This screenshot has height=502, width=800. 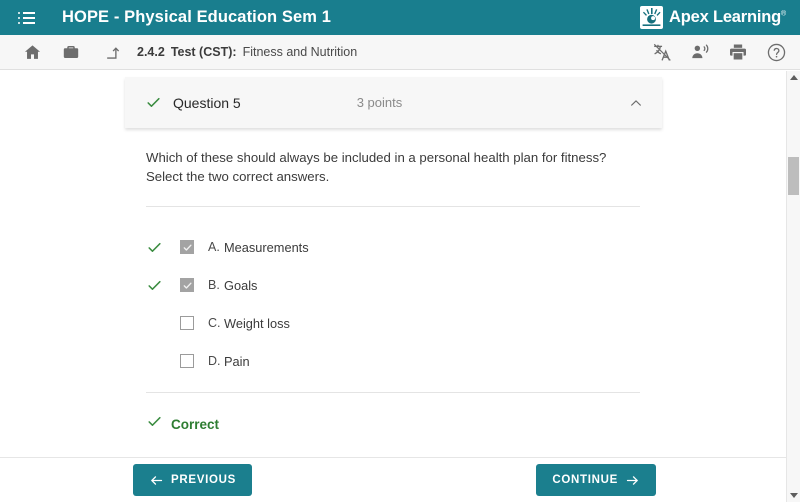 I want to click on continue-label: CONTINUE, so click(x=585, y=480).